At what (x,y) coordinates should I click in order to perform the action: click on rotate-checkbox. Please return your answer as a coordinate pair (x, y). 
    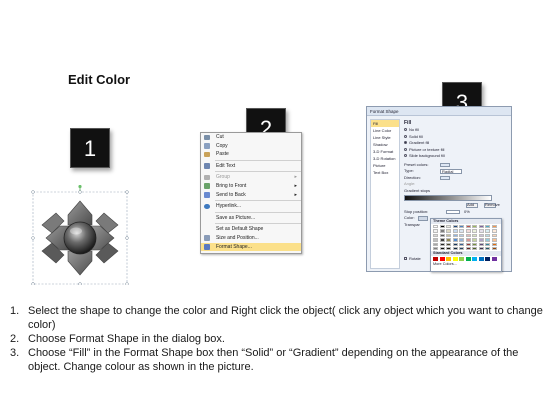
    Looking at the image, I should click on (405, 259).